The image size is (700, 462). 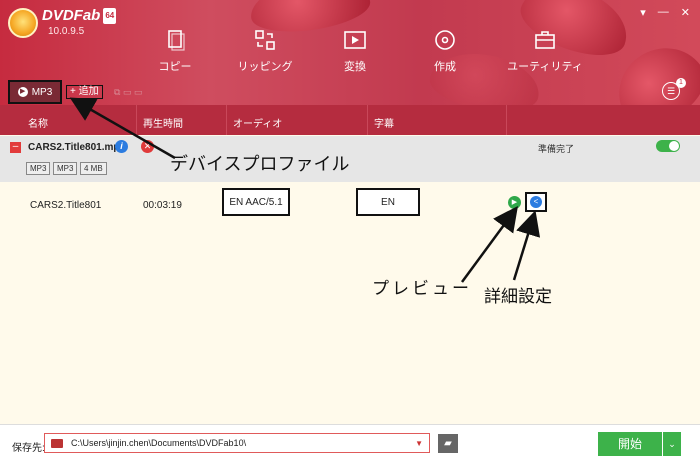 What do you see at coordinates (350, 203) in the screenshot?
I see `track-row: CARS2.Title801 00:03:19` at bounding box center [350, 203].